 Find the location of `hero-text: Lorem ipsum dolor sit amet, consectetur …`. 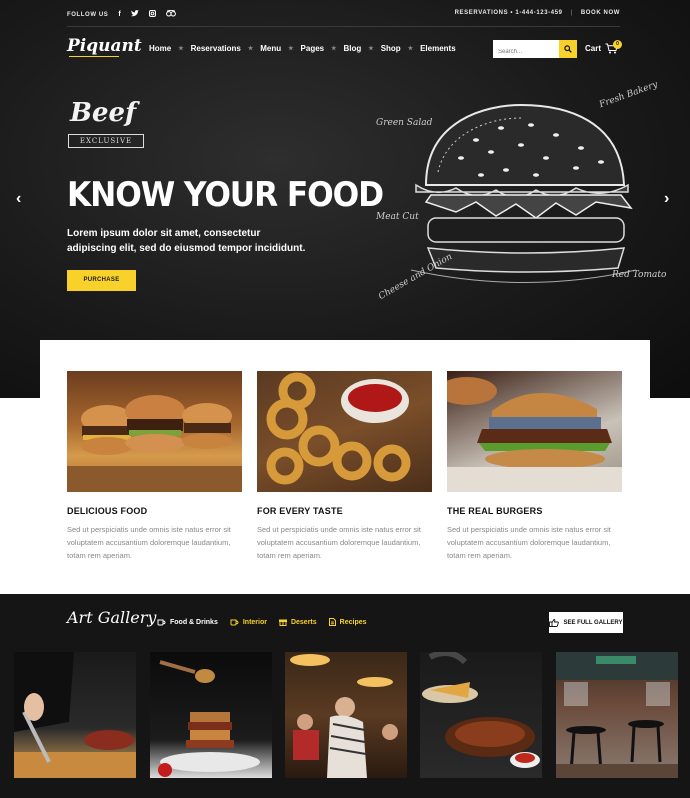

hero-text: Lorem ipsum dolor sit amet, consectetur … is located at coordinates (186, 241).